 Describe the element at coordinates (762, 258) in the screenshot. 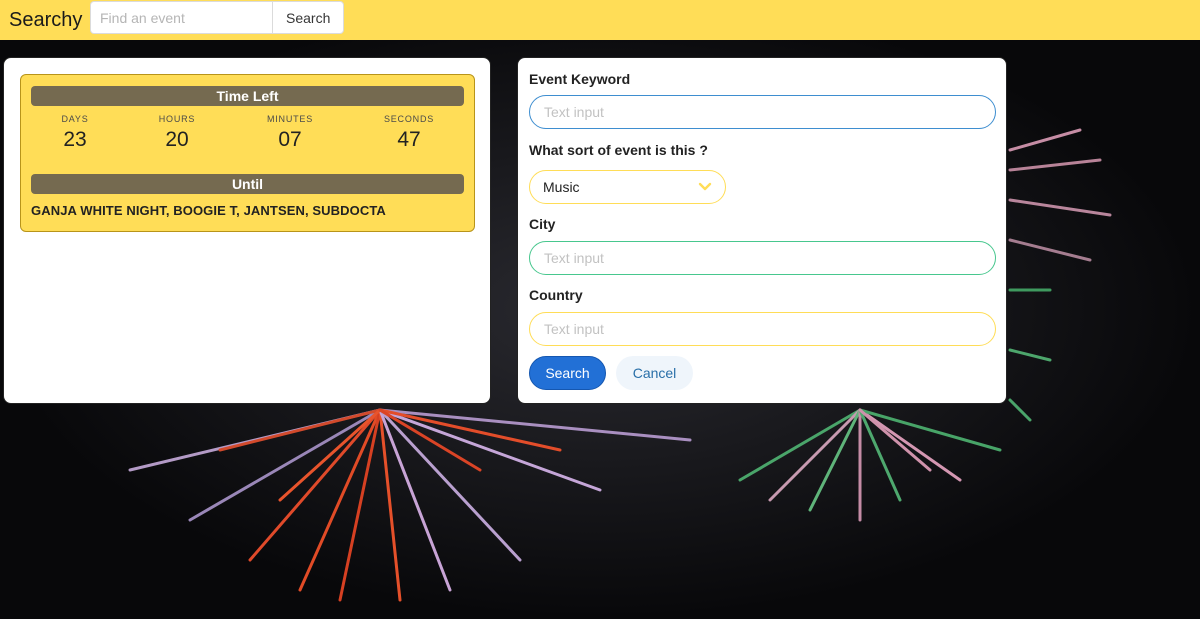

I see `city-input` at that location.